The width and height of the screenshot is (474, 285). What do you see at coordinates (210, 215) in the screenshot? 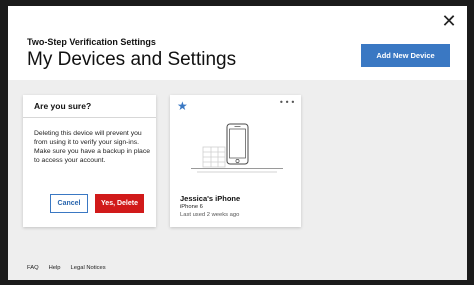
I see `device-last-used: Last used 2 weeks ago` at bounding box center [210, 215].